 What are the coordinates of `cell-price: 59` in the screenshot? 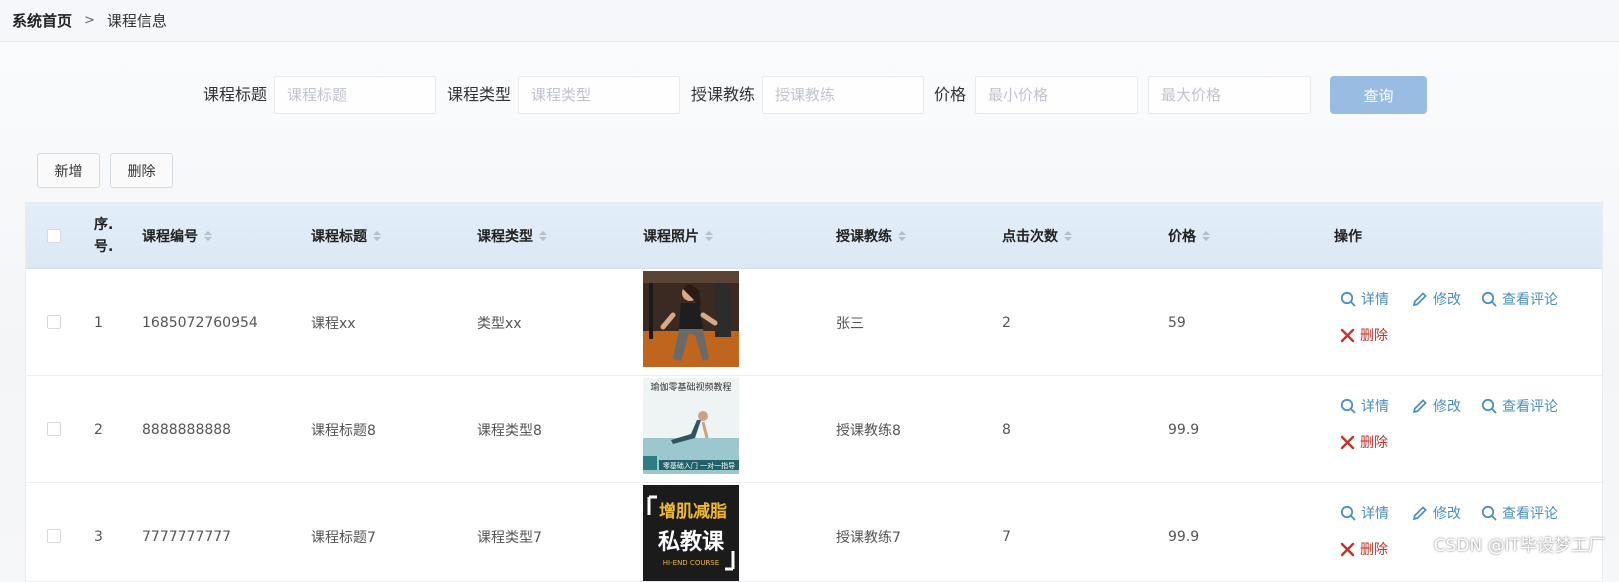 It's located at (1177, 322).